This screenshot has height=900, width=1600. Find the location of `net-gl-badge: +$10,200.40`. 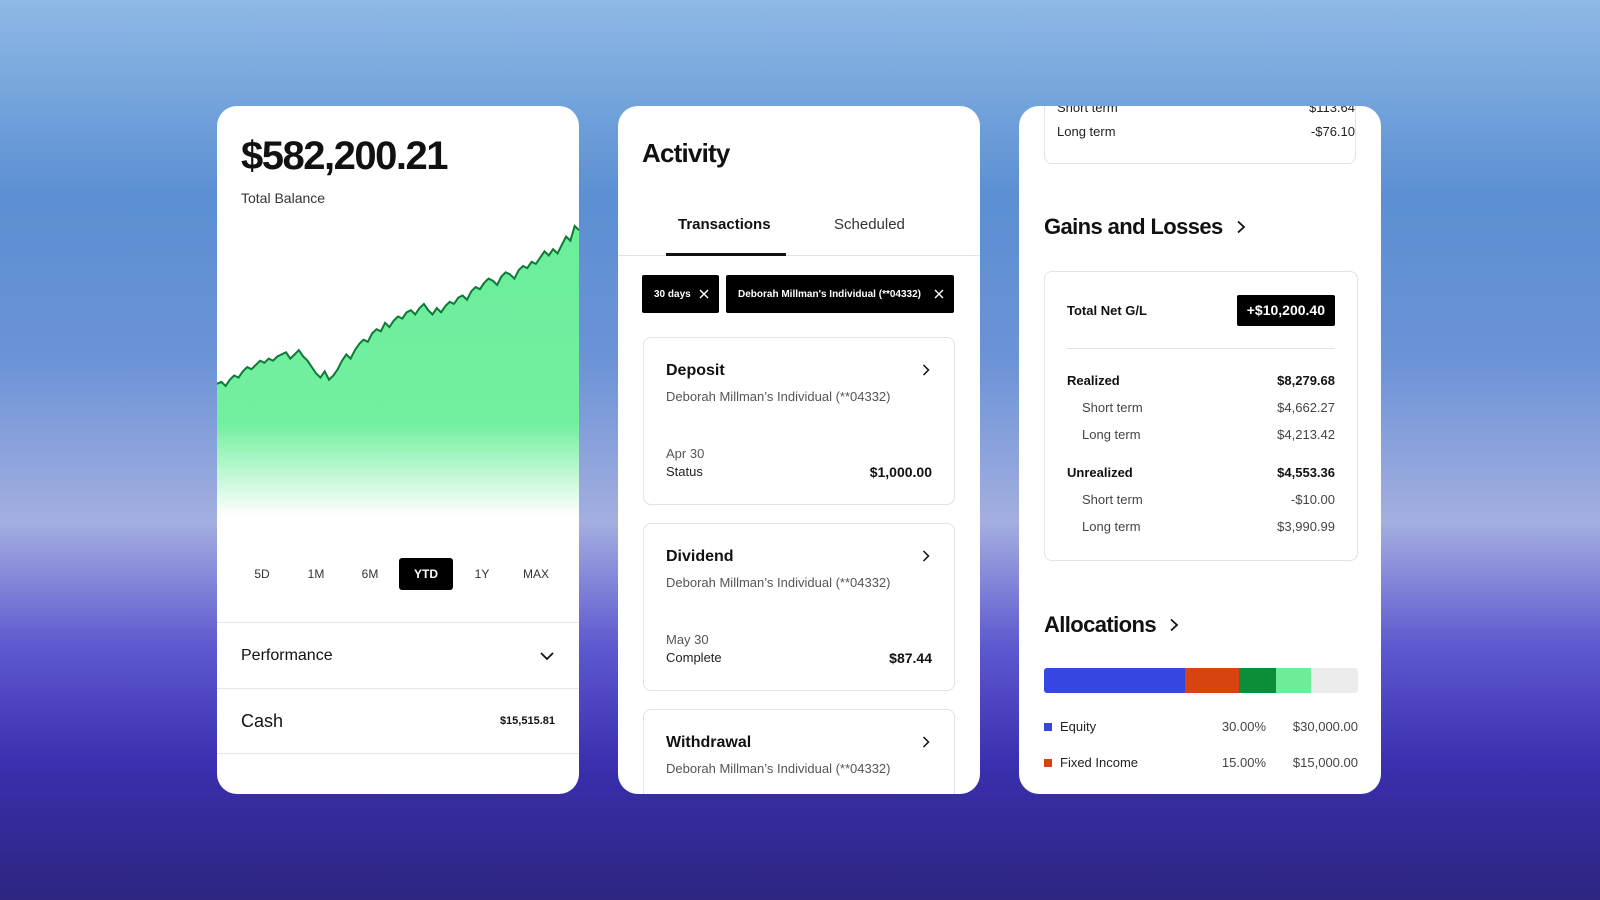

net-gl-badge: +$10,200.40 is located at coordinates (1285, 310).